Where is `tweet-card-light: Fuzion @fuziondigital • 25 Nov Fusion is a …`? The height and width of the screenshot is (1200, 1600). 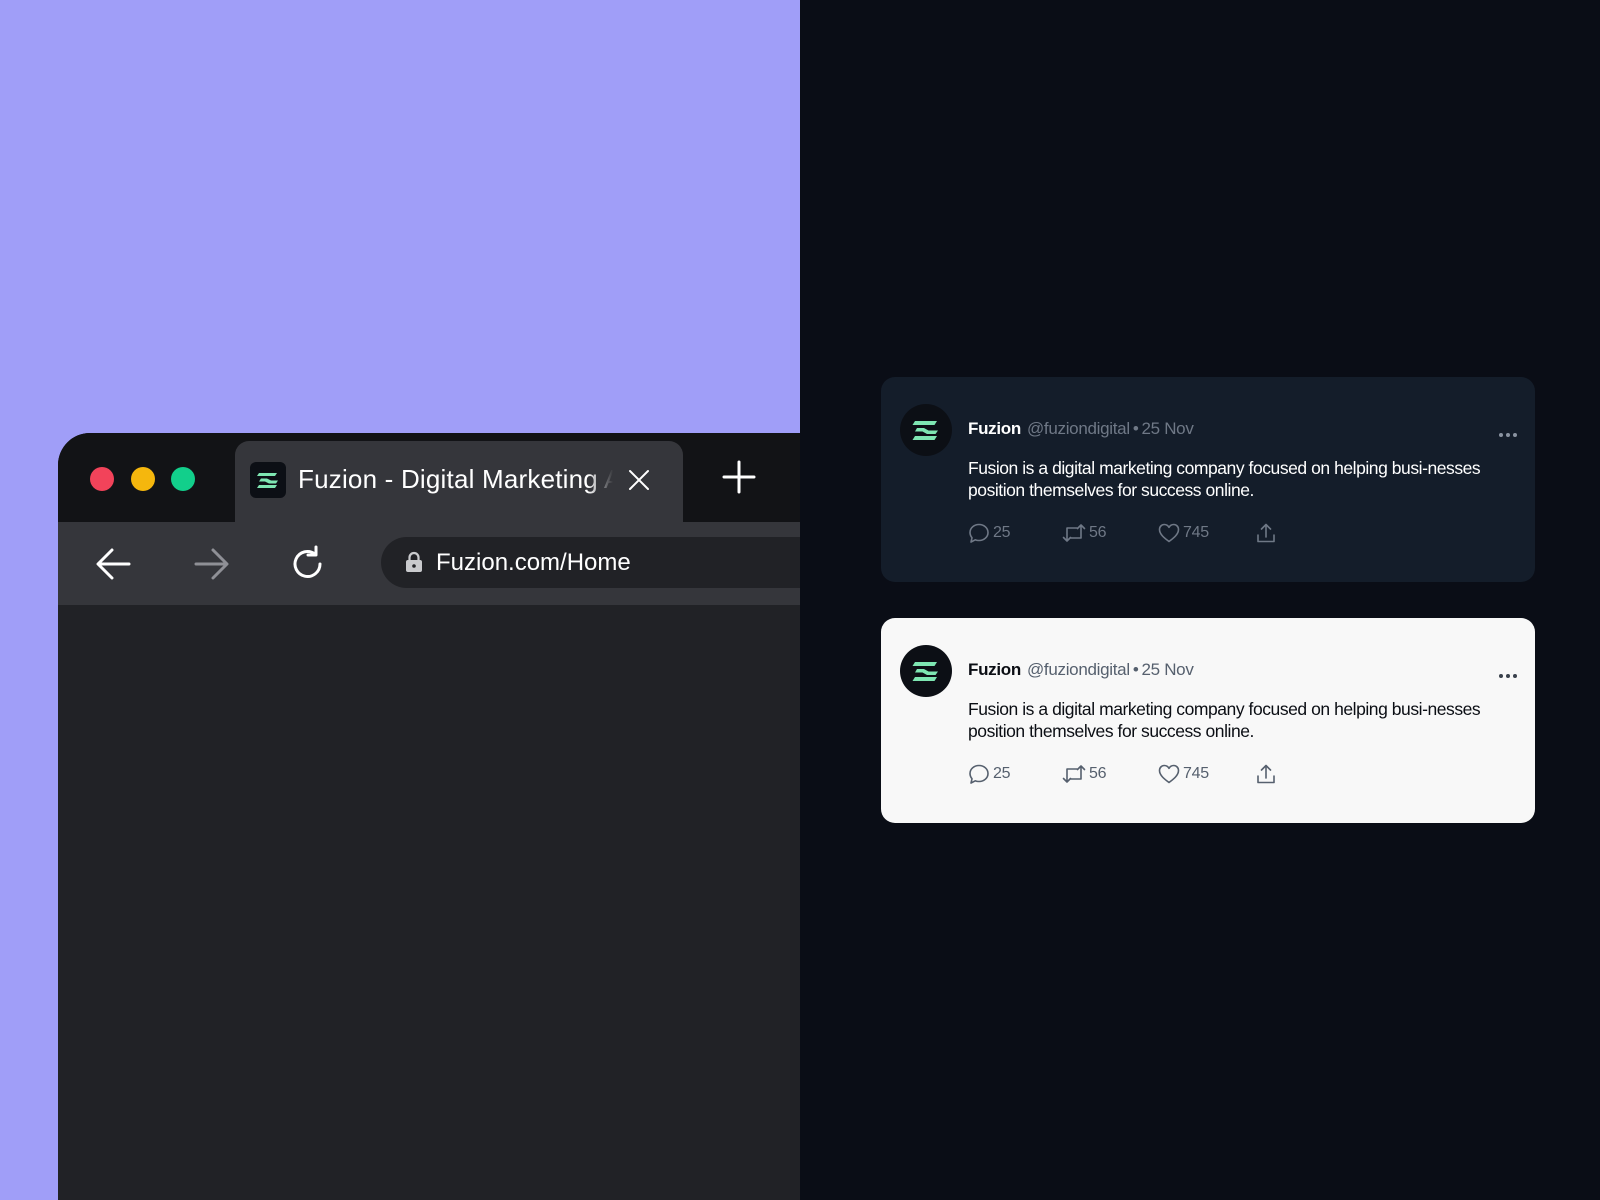
tweet-card-light: Fuzion @fuziondigital • 25 Nov Fusion is a … is located at coordinates (1208, 720).